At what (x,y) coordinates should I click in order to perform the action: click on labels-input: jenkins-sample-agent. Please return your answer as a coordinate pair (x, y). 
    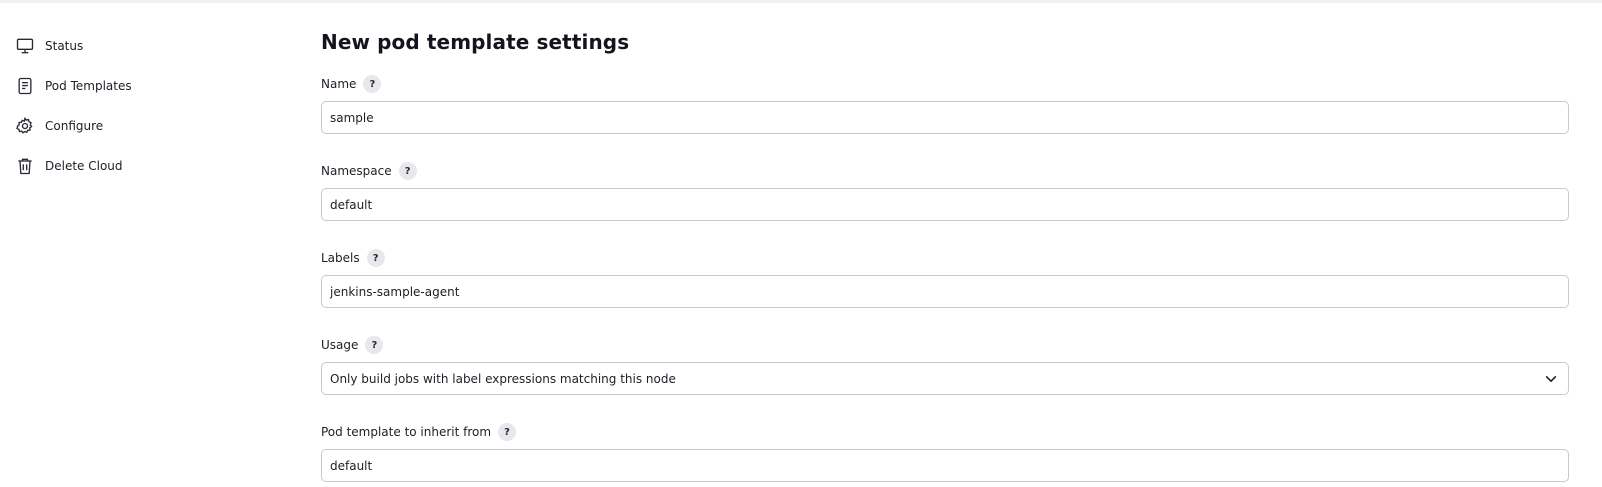
    Looking at the image, I should click on (945, 291).